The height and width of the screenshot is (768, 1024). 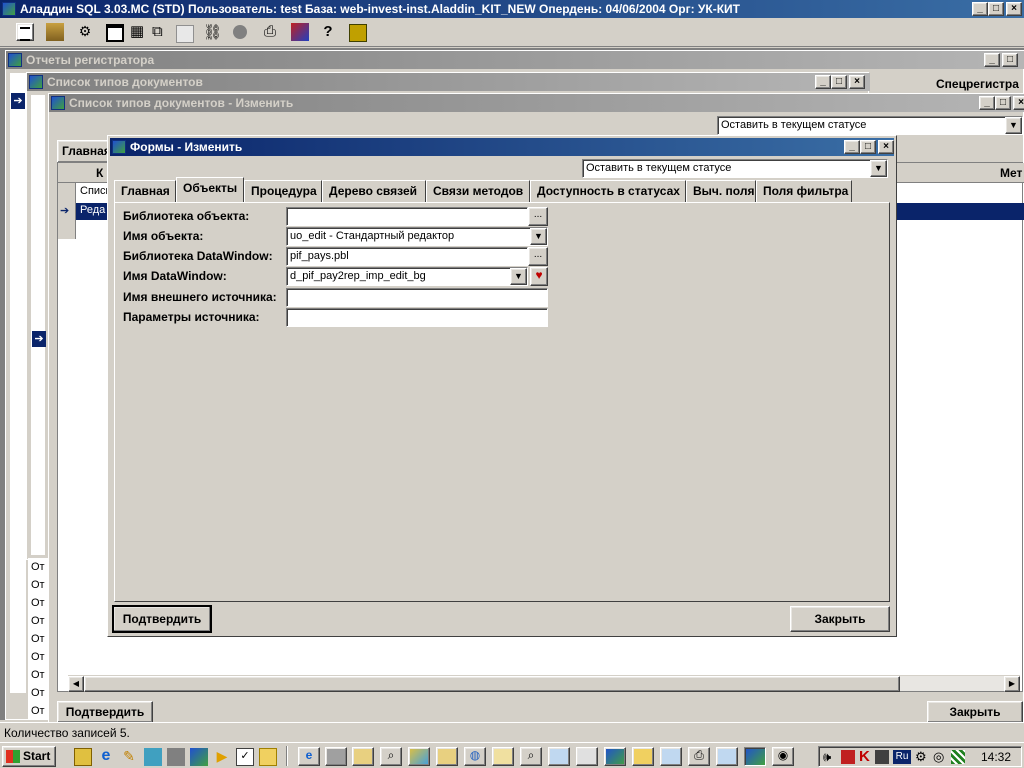 What do you see at coordinates (1014, 9) in the screenshot?
I see `app-close-button: ×` at bounding box center [1014, 9].